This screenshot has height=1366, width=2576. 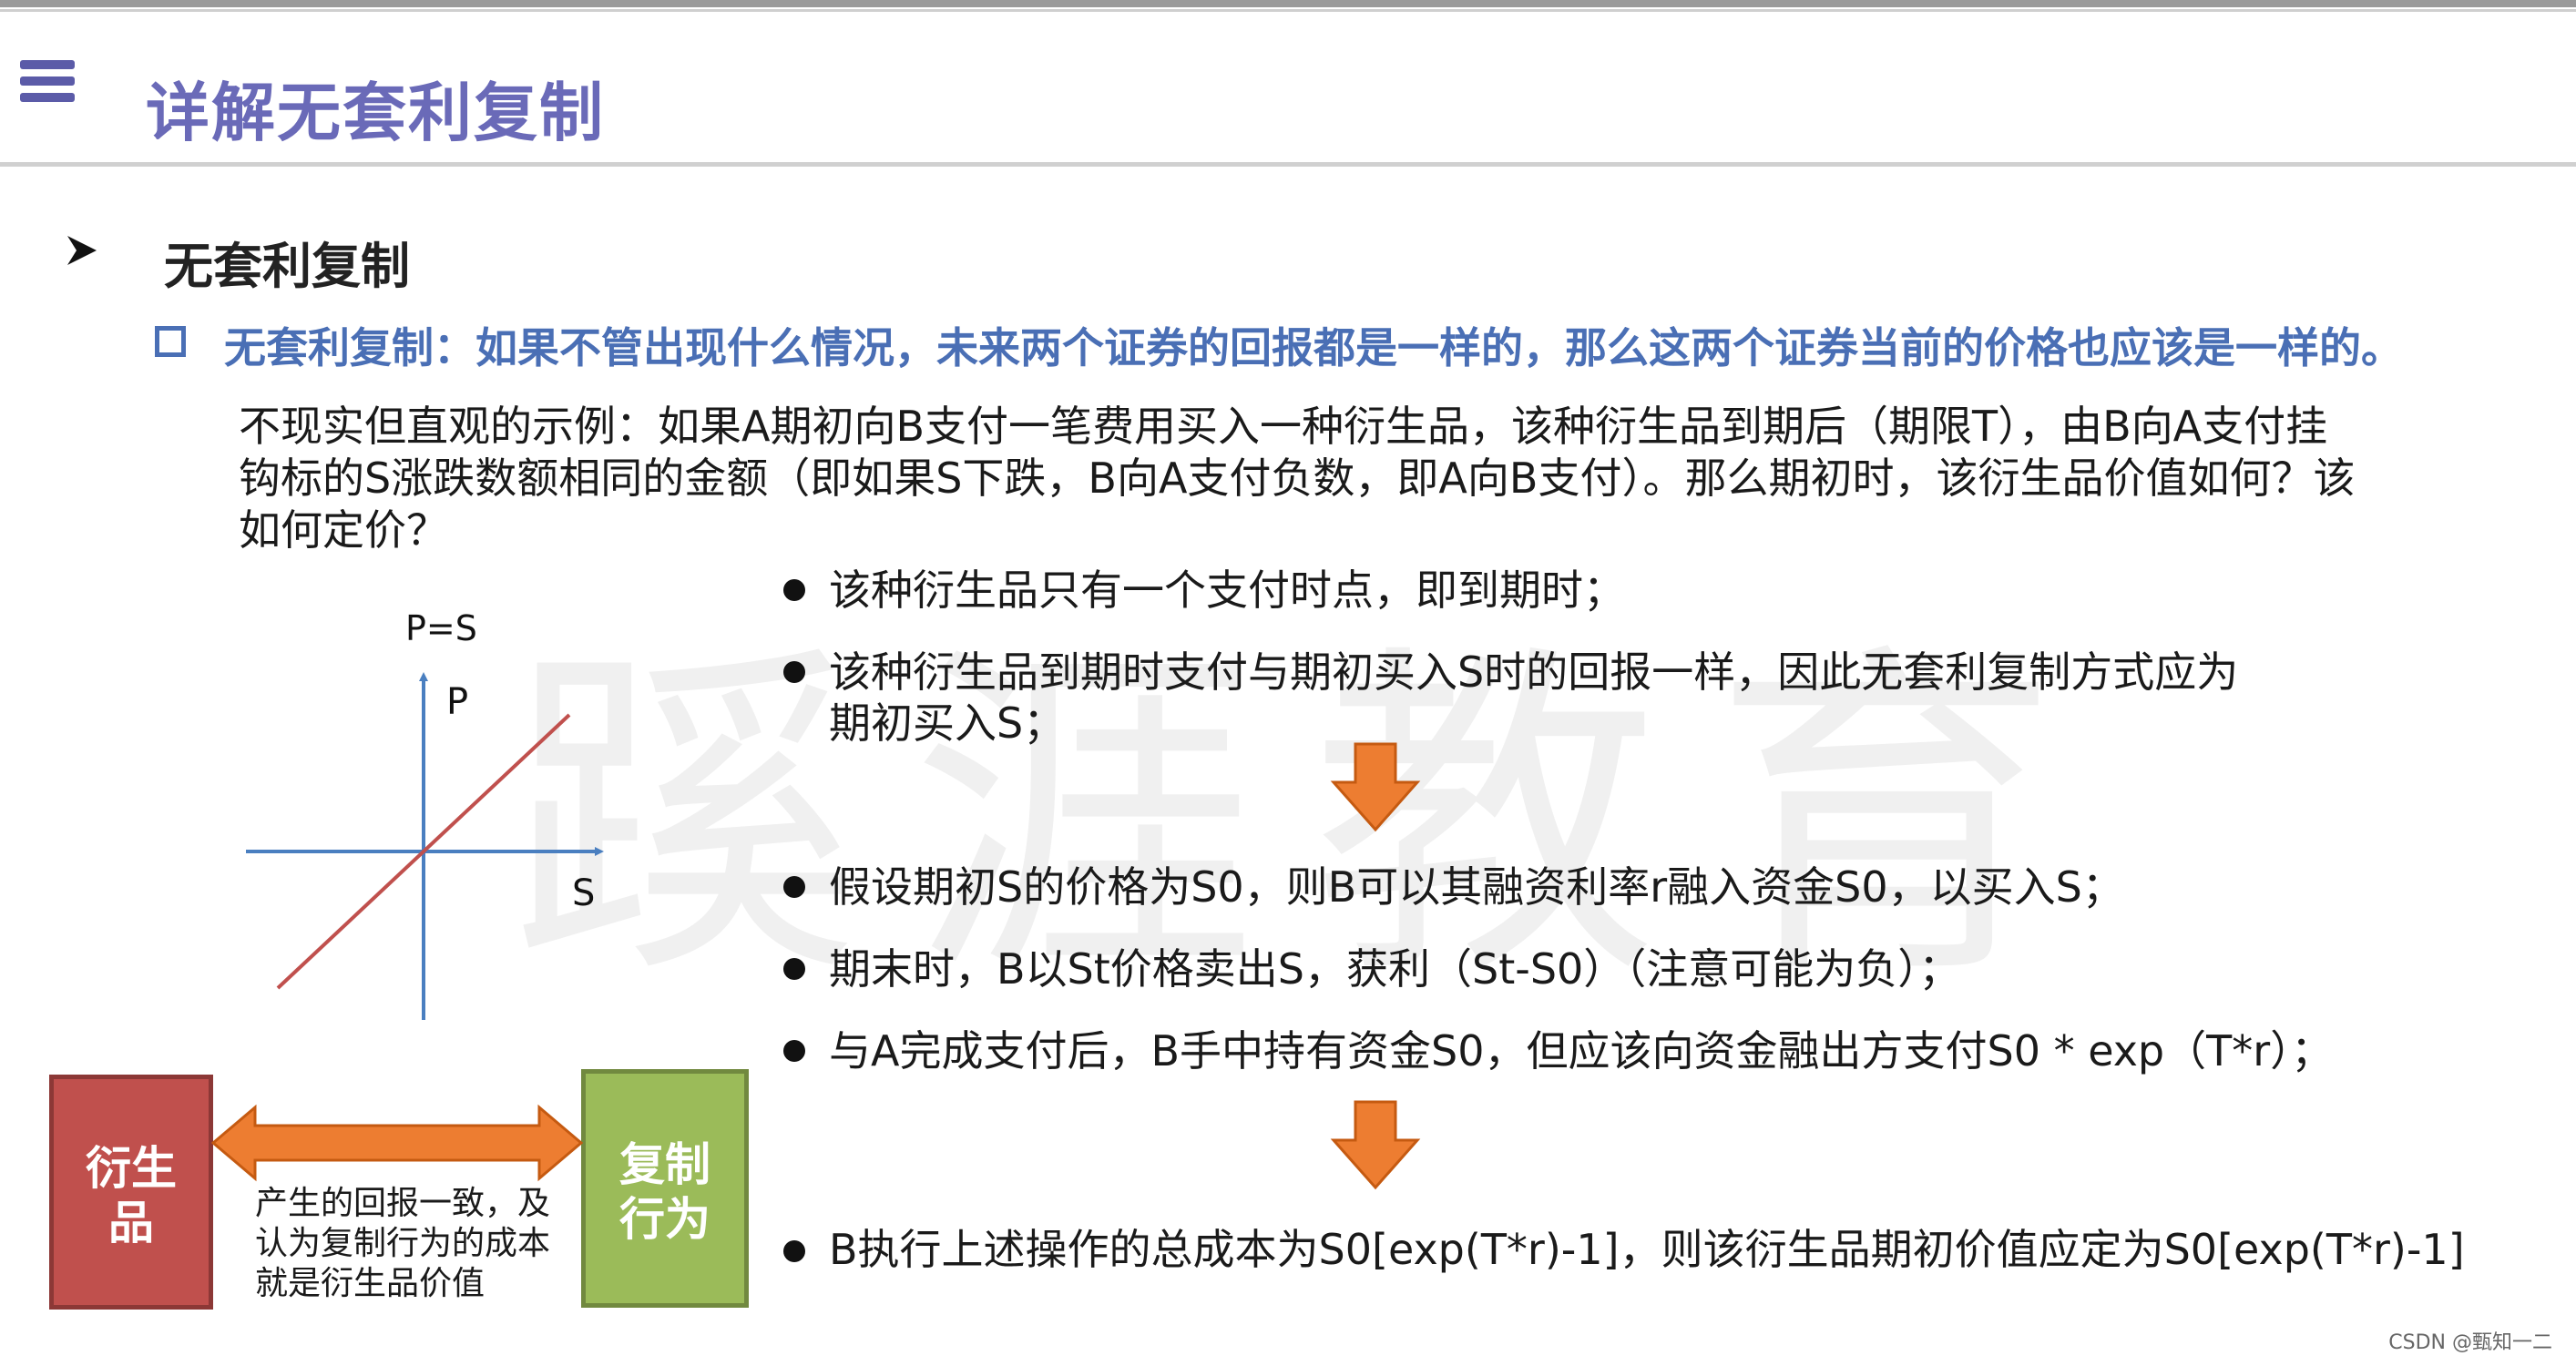 I want to click on section-arrow-icon, so click(x=82, y=250).